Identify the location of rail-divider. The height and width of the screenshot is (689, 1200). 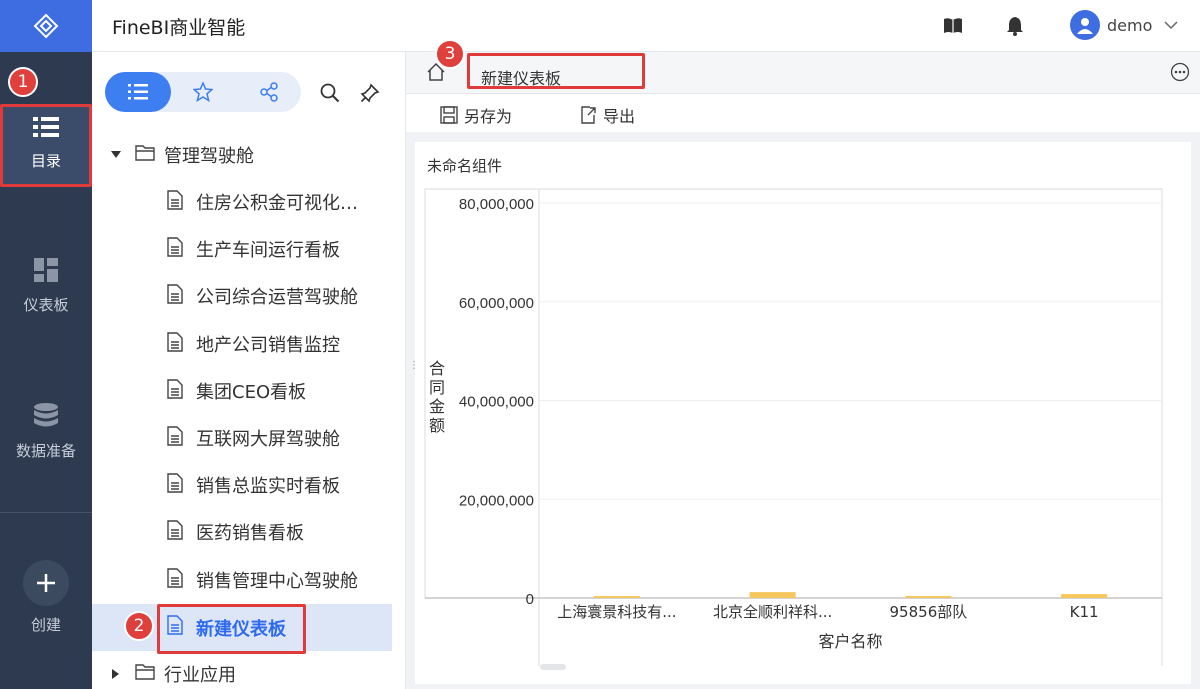
(46, 512).